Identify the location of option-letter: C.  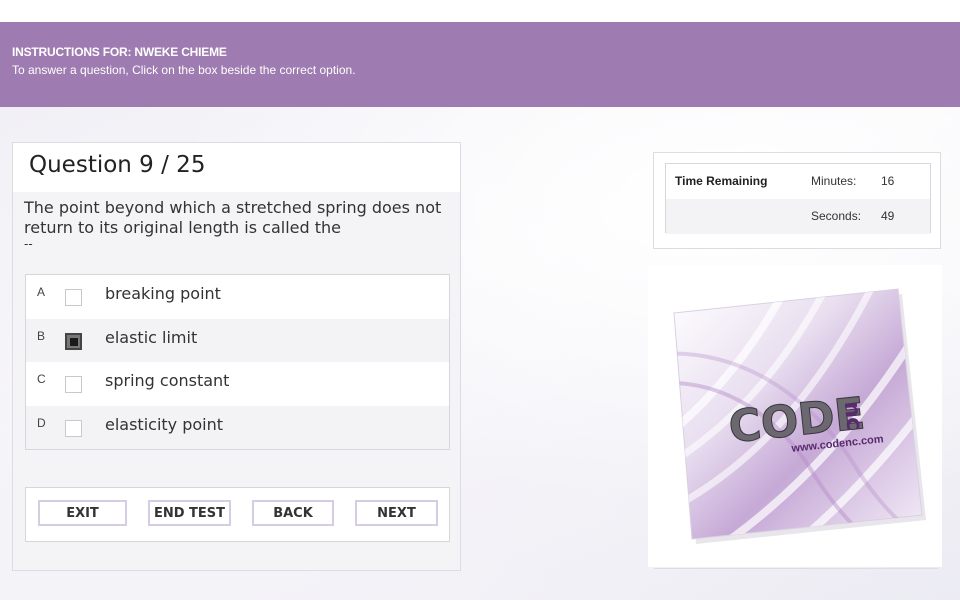
(41, 379).